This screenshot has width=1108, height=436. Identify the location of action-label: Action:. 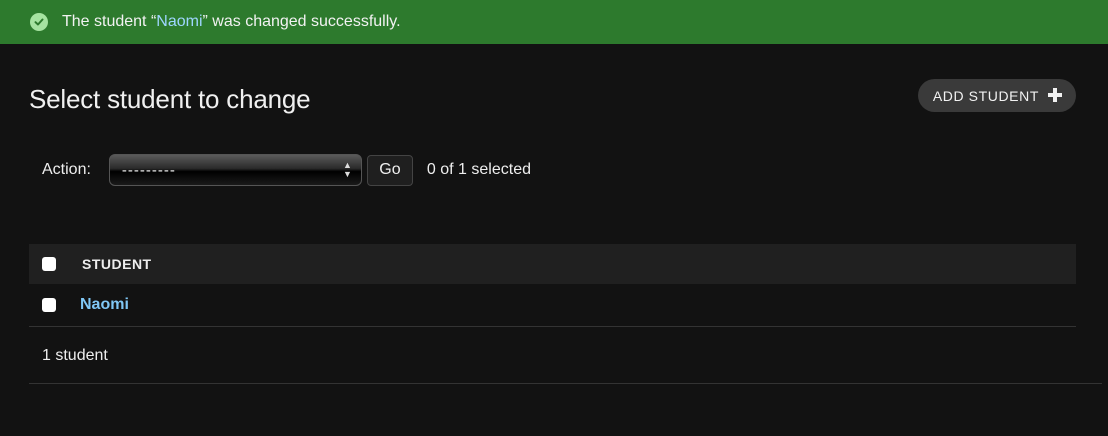
(66, 169).